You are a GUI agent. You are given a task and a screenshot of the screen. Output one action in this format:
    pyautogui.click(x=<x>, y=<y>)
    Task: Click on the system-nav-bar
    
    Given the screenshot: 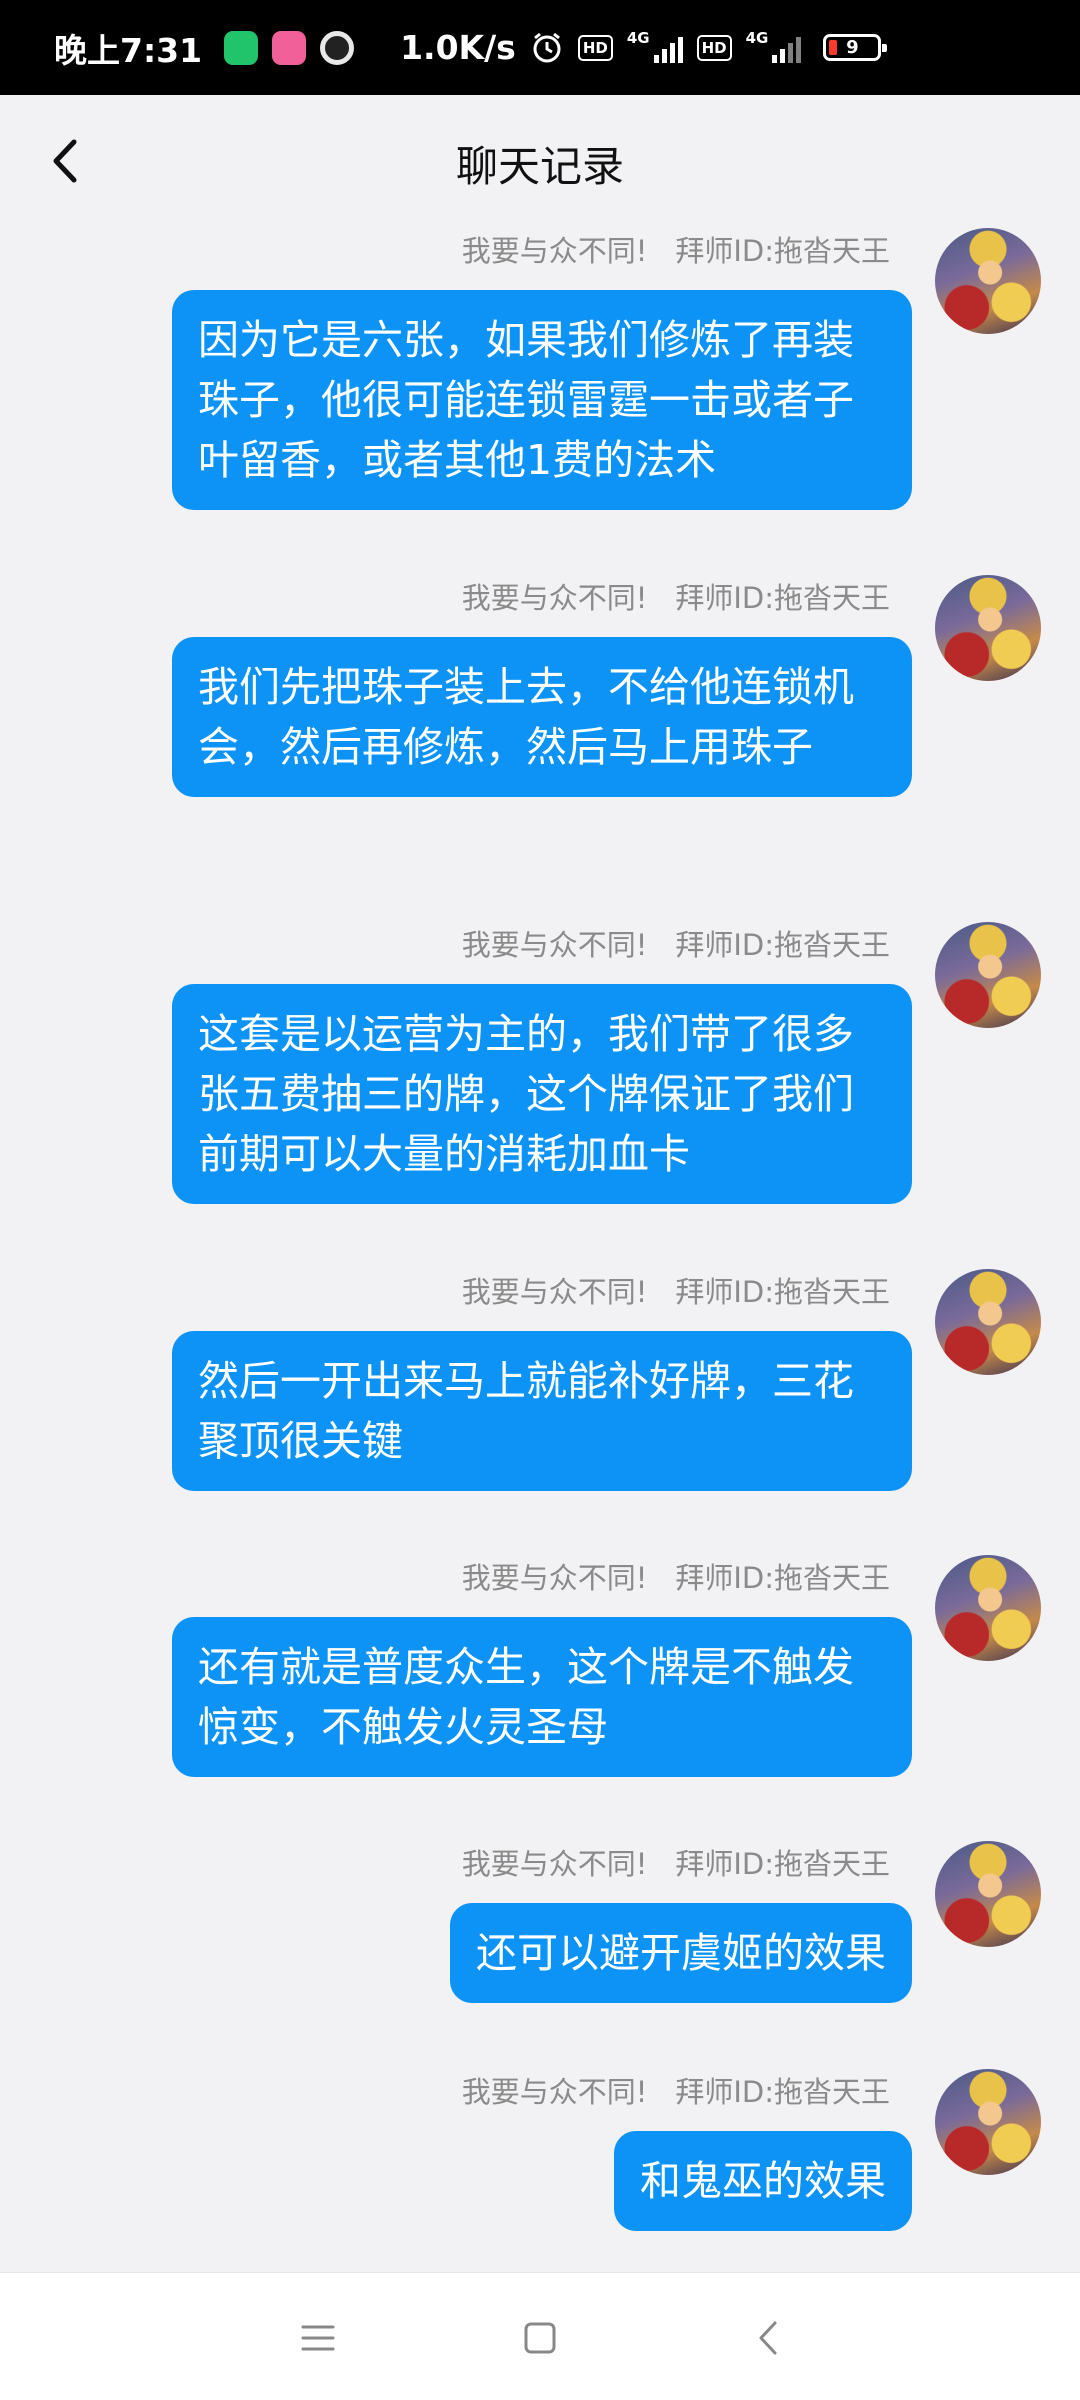 What is the action you would take?
    pyautogui.click(x=540, y=2336)
    